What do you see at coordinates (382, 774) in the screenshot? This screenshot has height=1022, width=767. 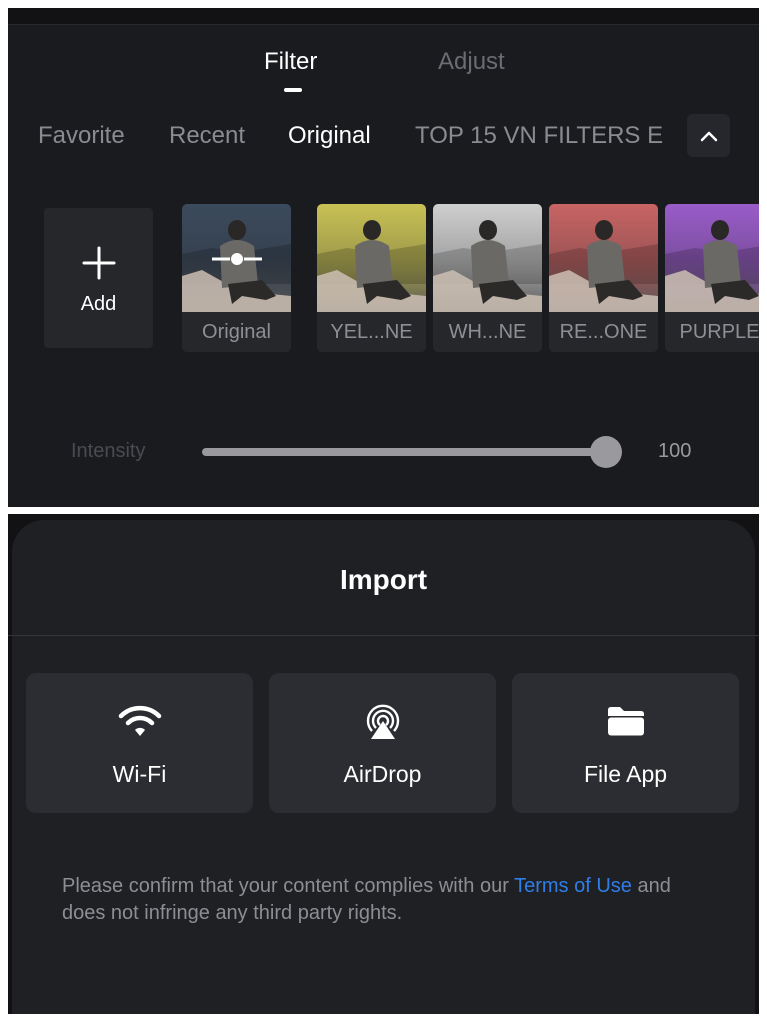 I see `airdrop-label: AirDrop` at bounding box center [382, 774].